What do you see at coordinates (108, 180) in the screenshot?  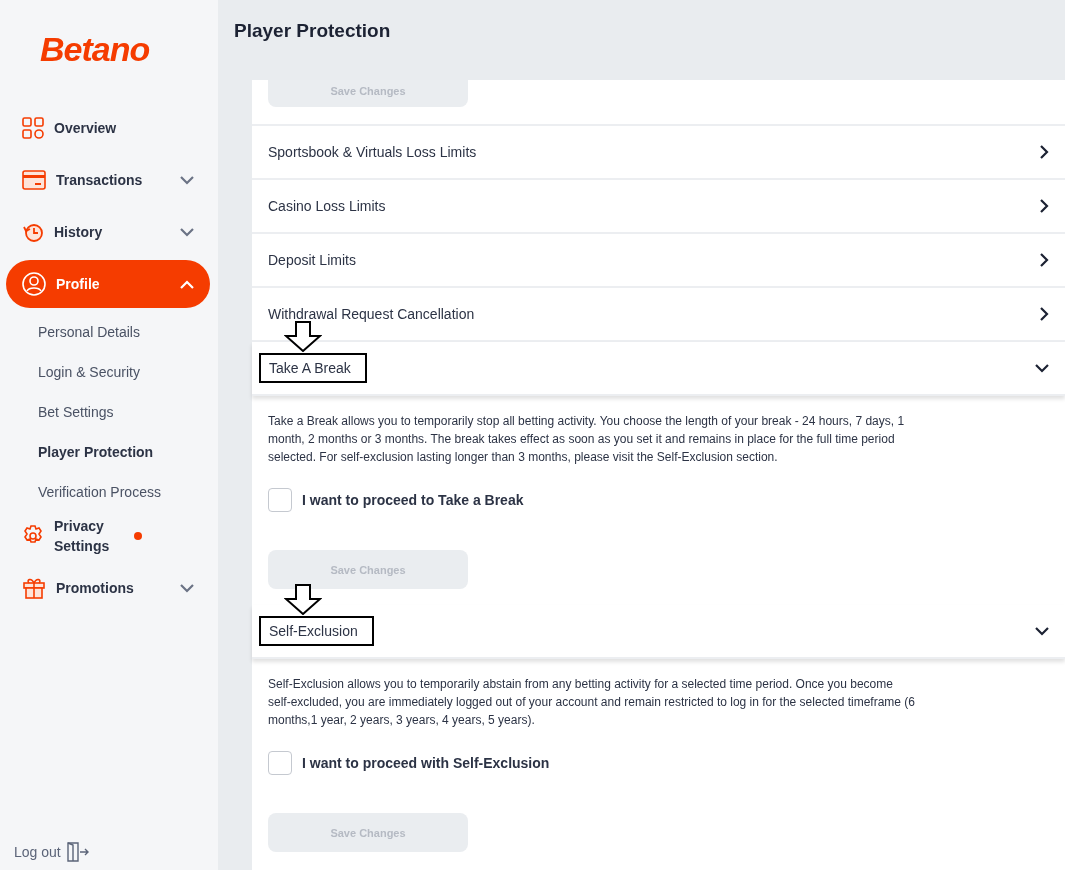 I see `nav-item: Transactions` at bounding box center [108, 180].